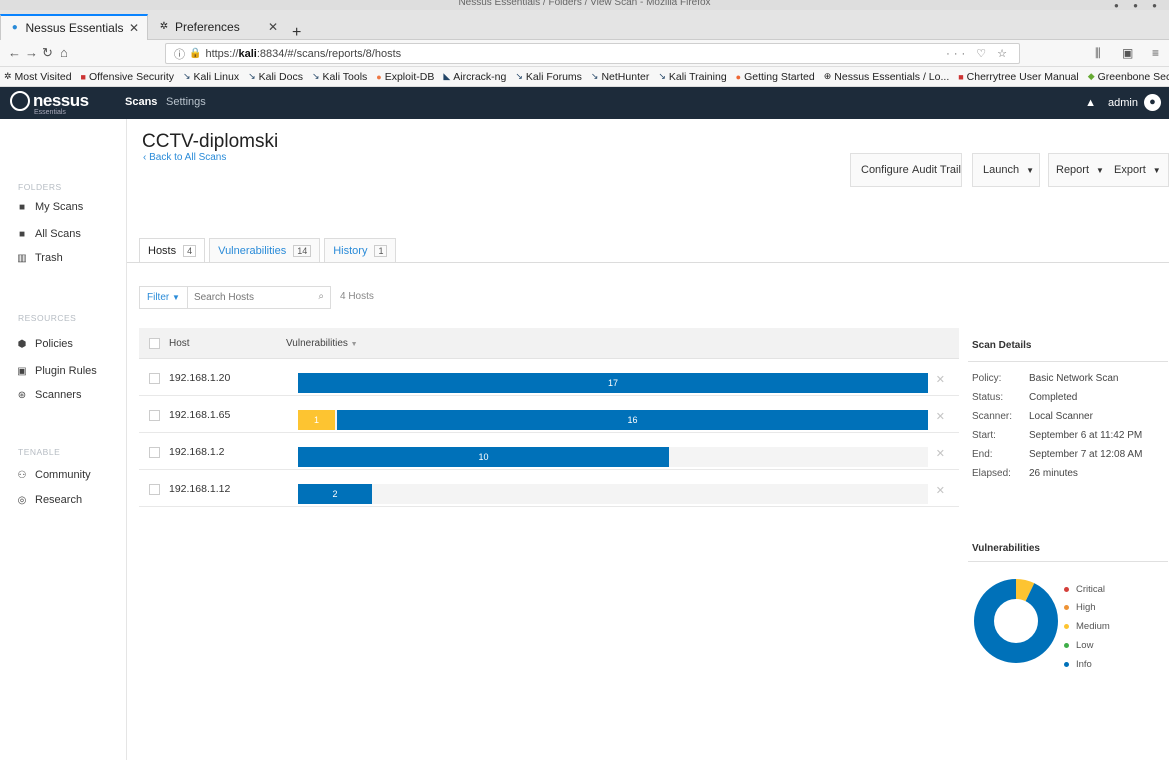 This screenshot has height=760, width=1169. What do you see at coordinates (1137, 170) in the screenshot?
I see `export-button: Export ▼` at bounding box center [1137, 170].